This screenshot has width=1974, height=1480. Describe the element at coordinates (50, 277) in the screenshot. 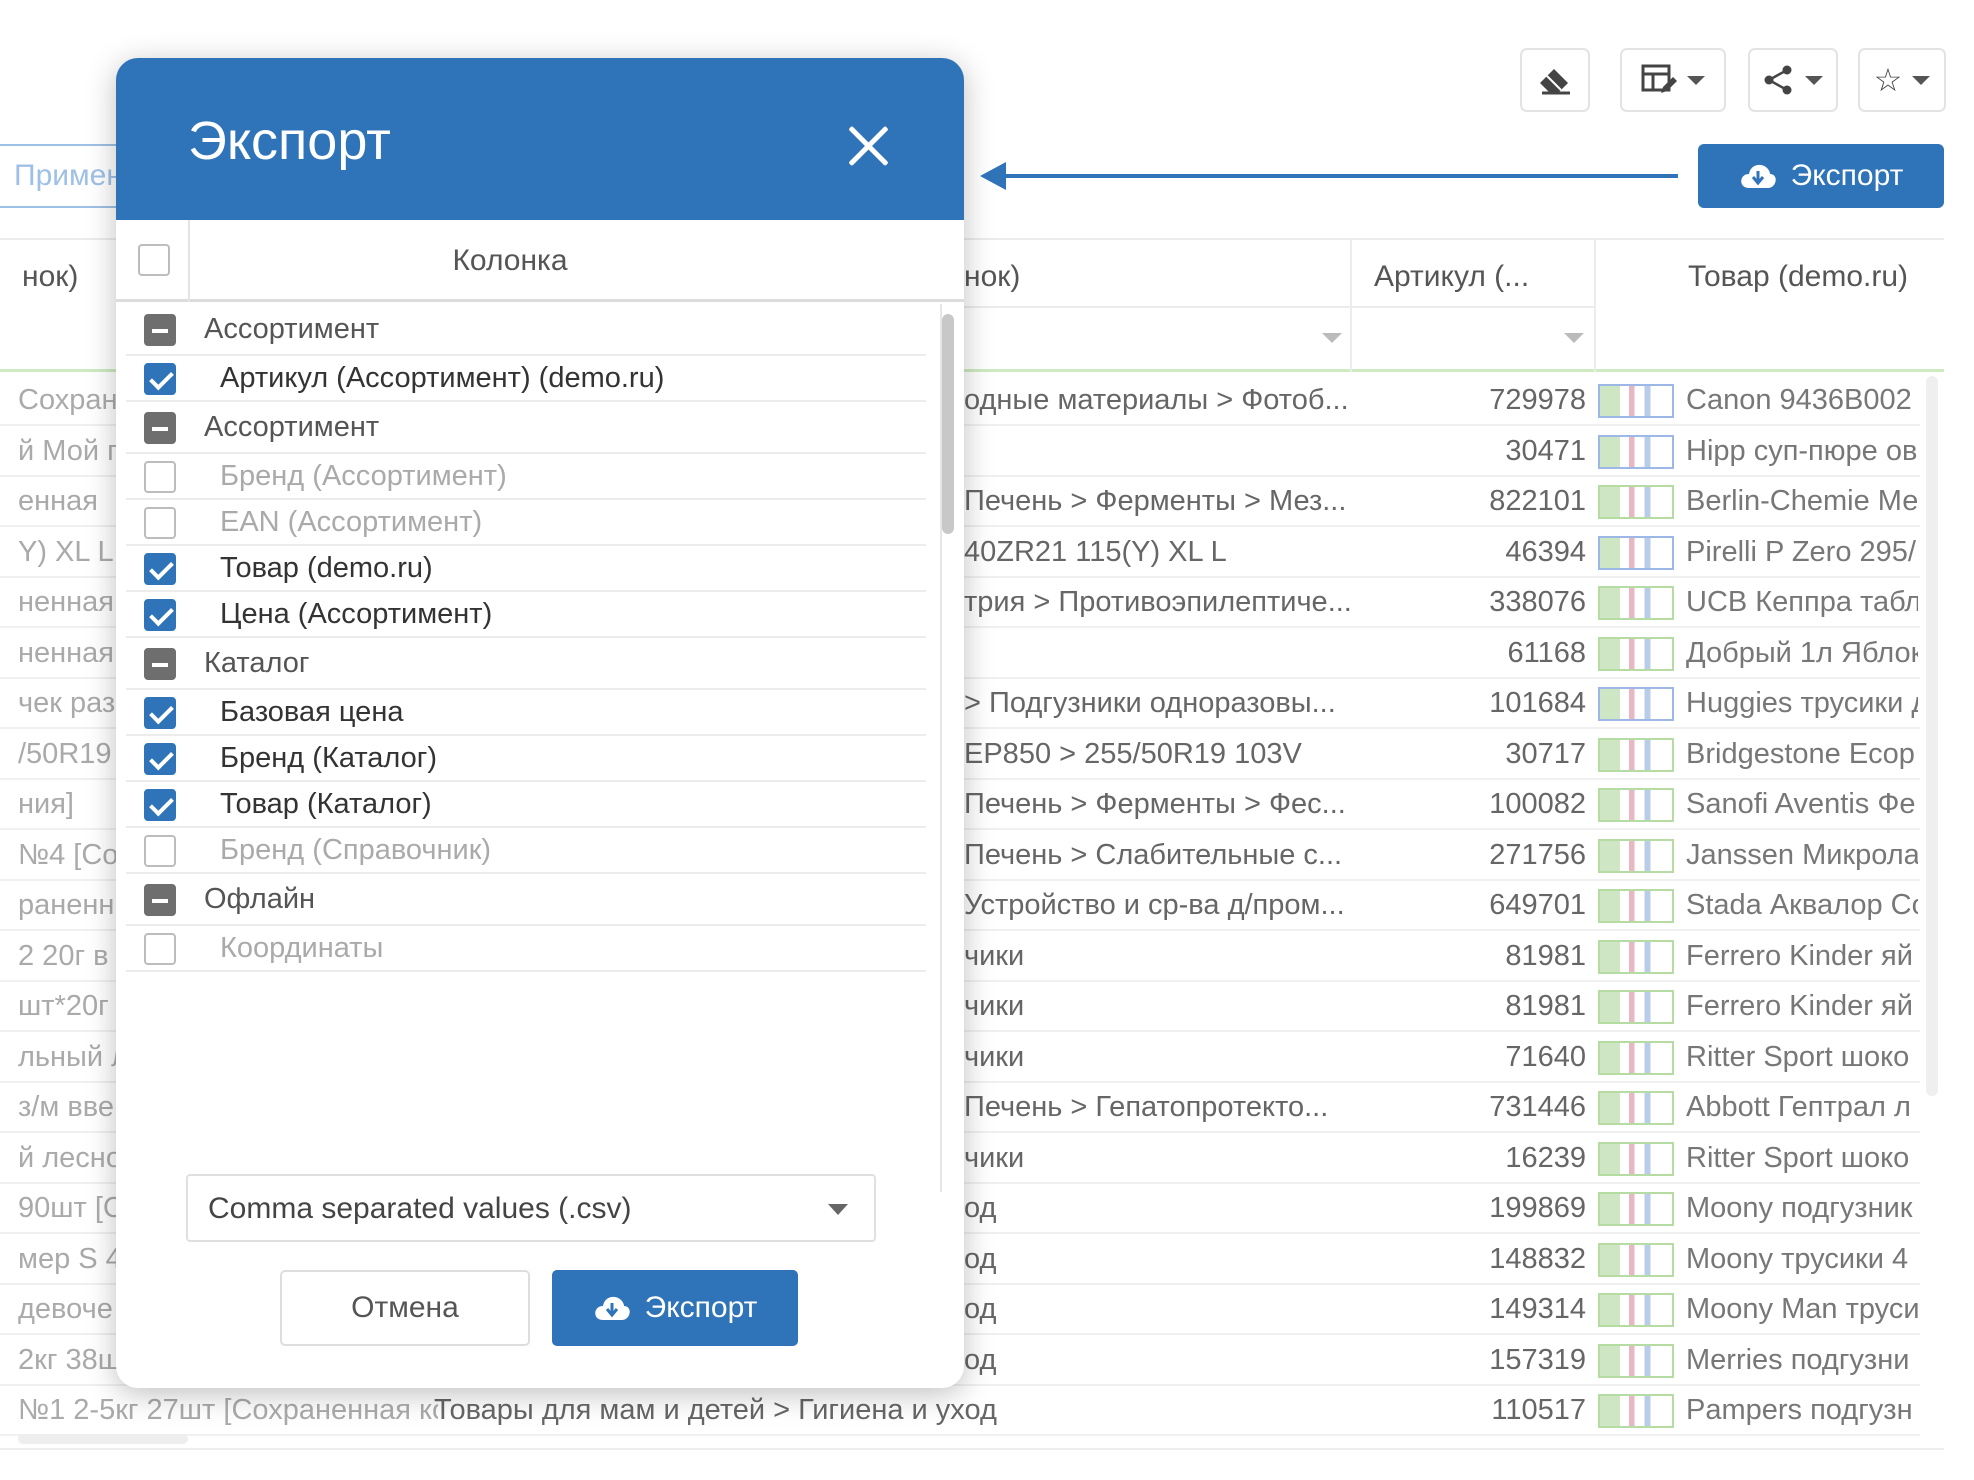

I see `column-header-left: нок)` at that location.